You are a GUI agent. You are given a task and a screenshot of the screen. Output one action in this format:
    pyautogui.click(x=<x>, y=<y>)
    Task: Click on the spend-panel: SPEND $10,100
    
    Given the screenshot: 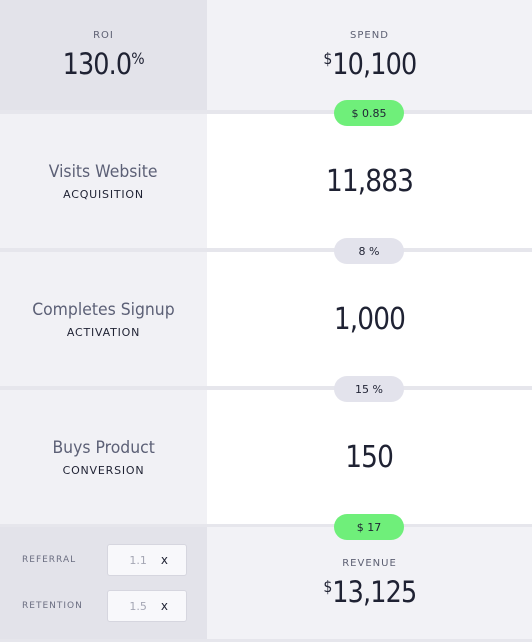 What is the action you would take?
    pyautogui.click(x=369, y=55)
    